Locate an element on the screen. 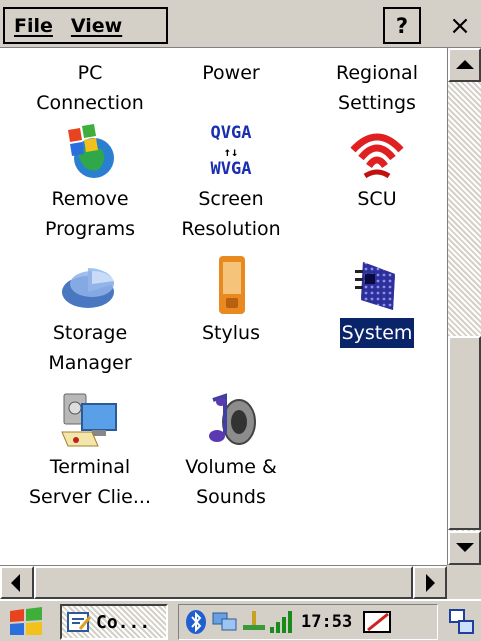 Image resolution: width=481 pixels, height=641 pixels. input-panel-icon is located at coordinates (378, 622).